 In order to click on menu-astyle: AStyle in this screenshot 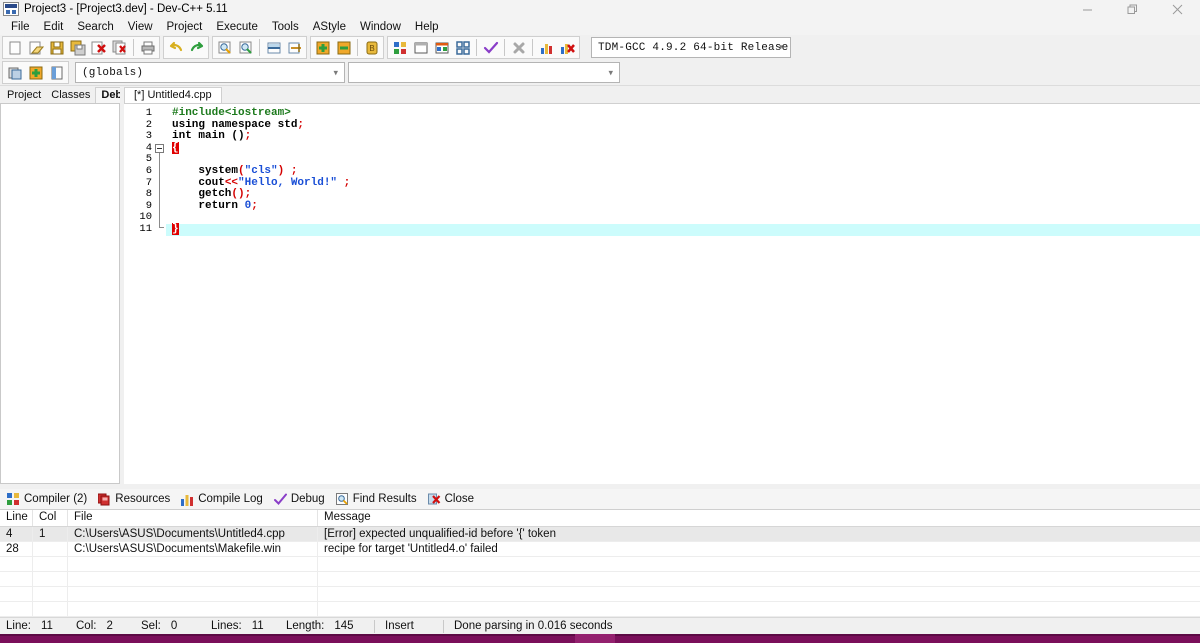, I will do `click(329, 27)`.